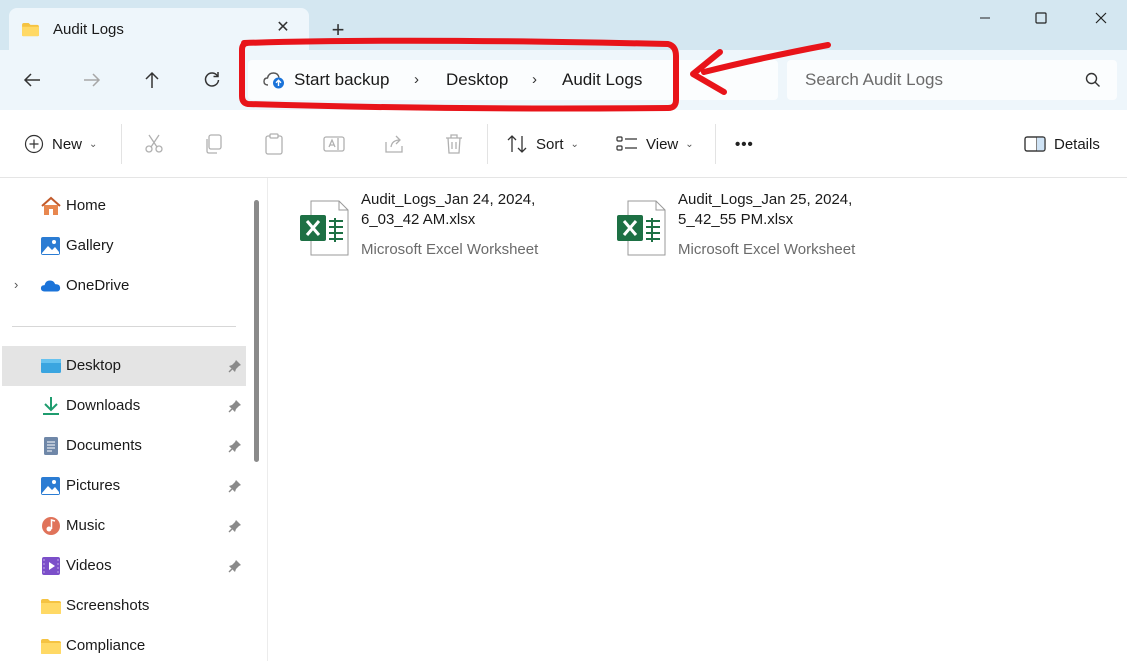 This screenshot has width=1127, height=661. I want to click on documents-icon, so click(51, 446).